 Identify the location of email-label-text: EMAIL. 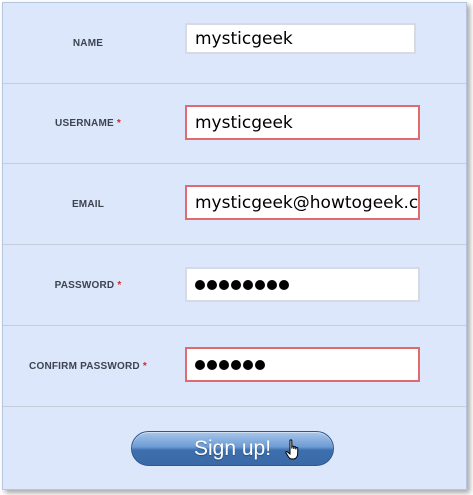
(88, 204).